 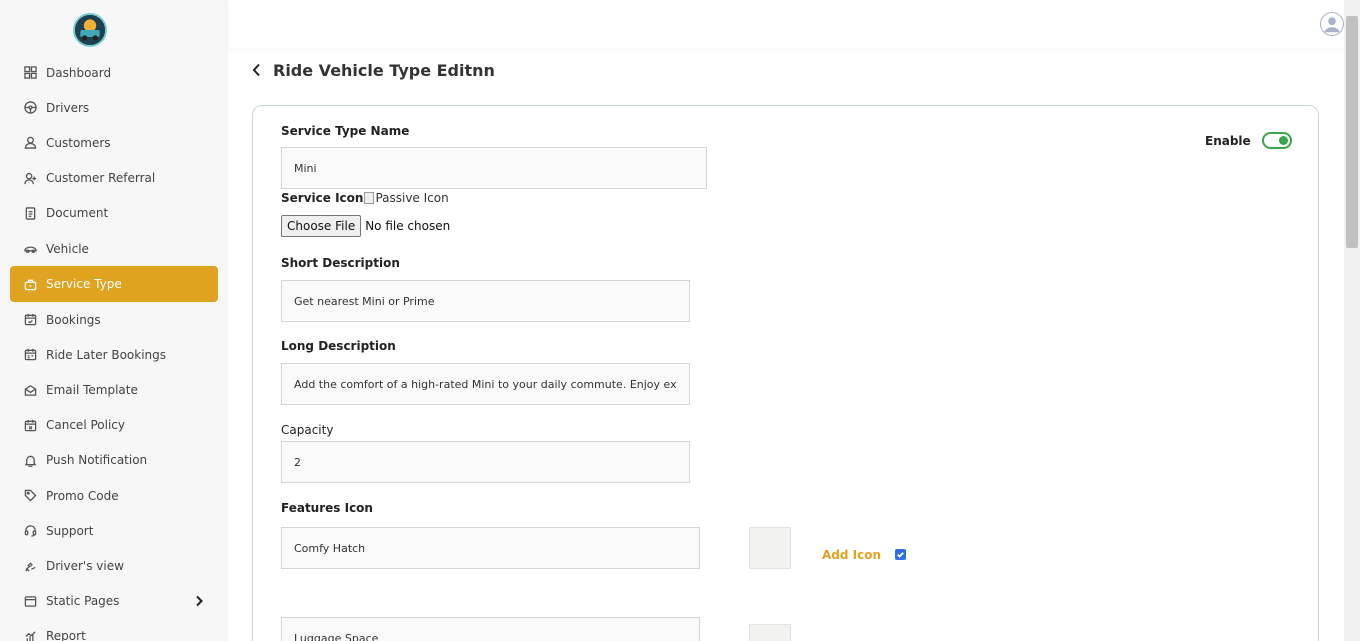 What do you see at coordinates (30, 108) in the screenshot?
I see `steering-wheel-icon` at bounding box center [30, 108].